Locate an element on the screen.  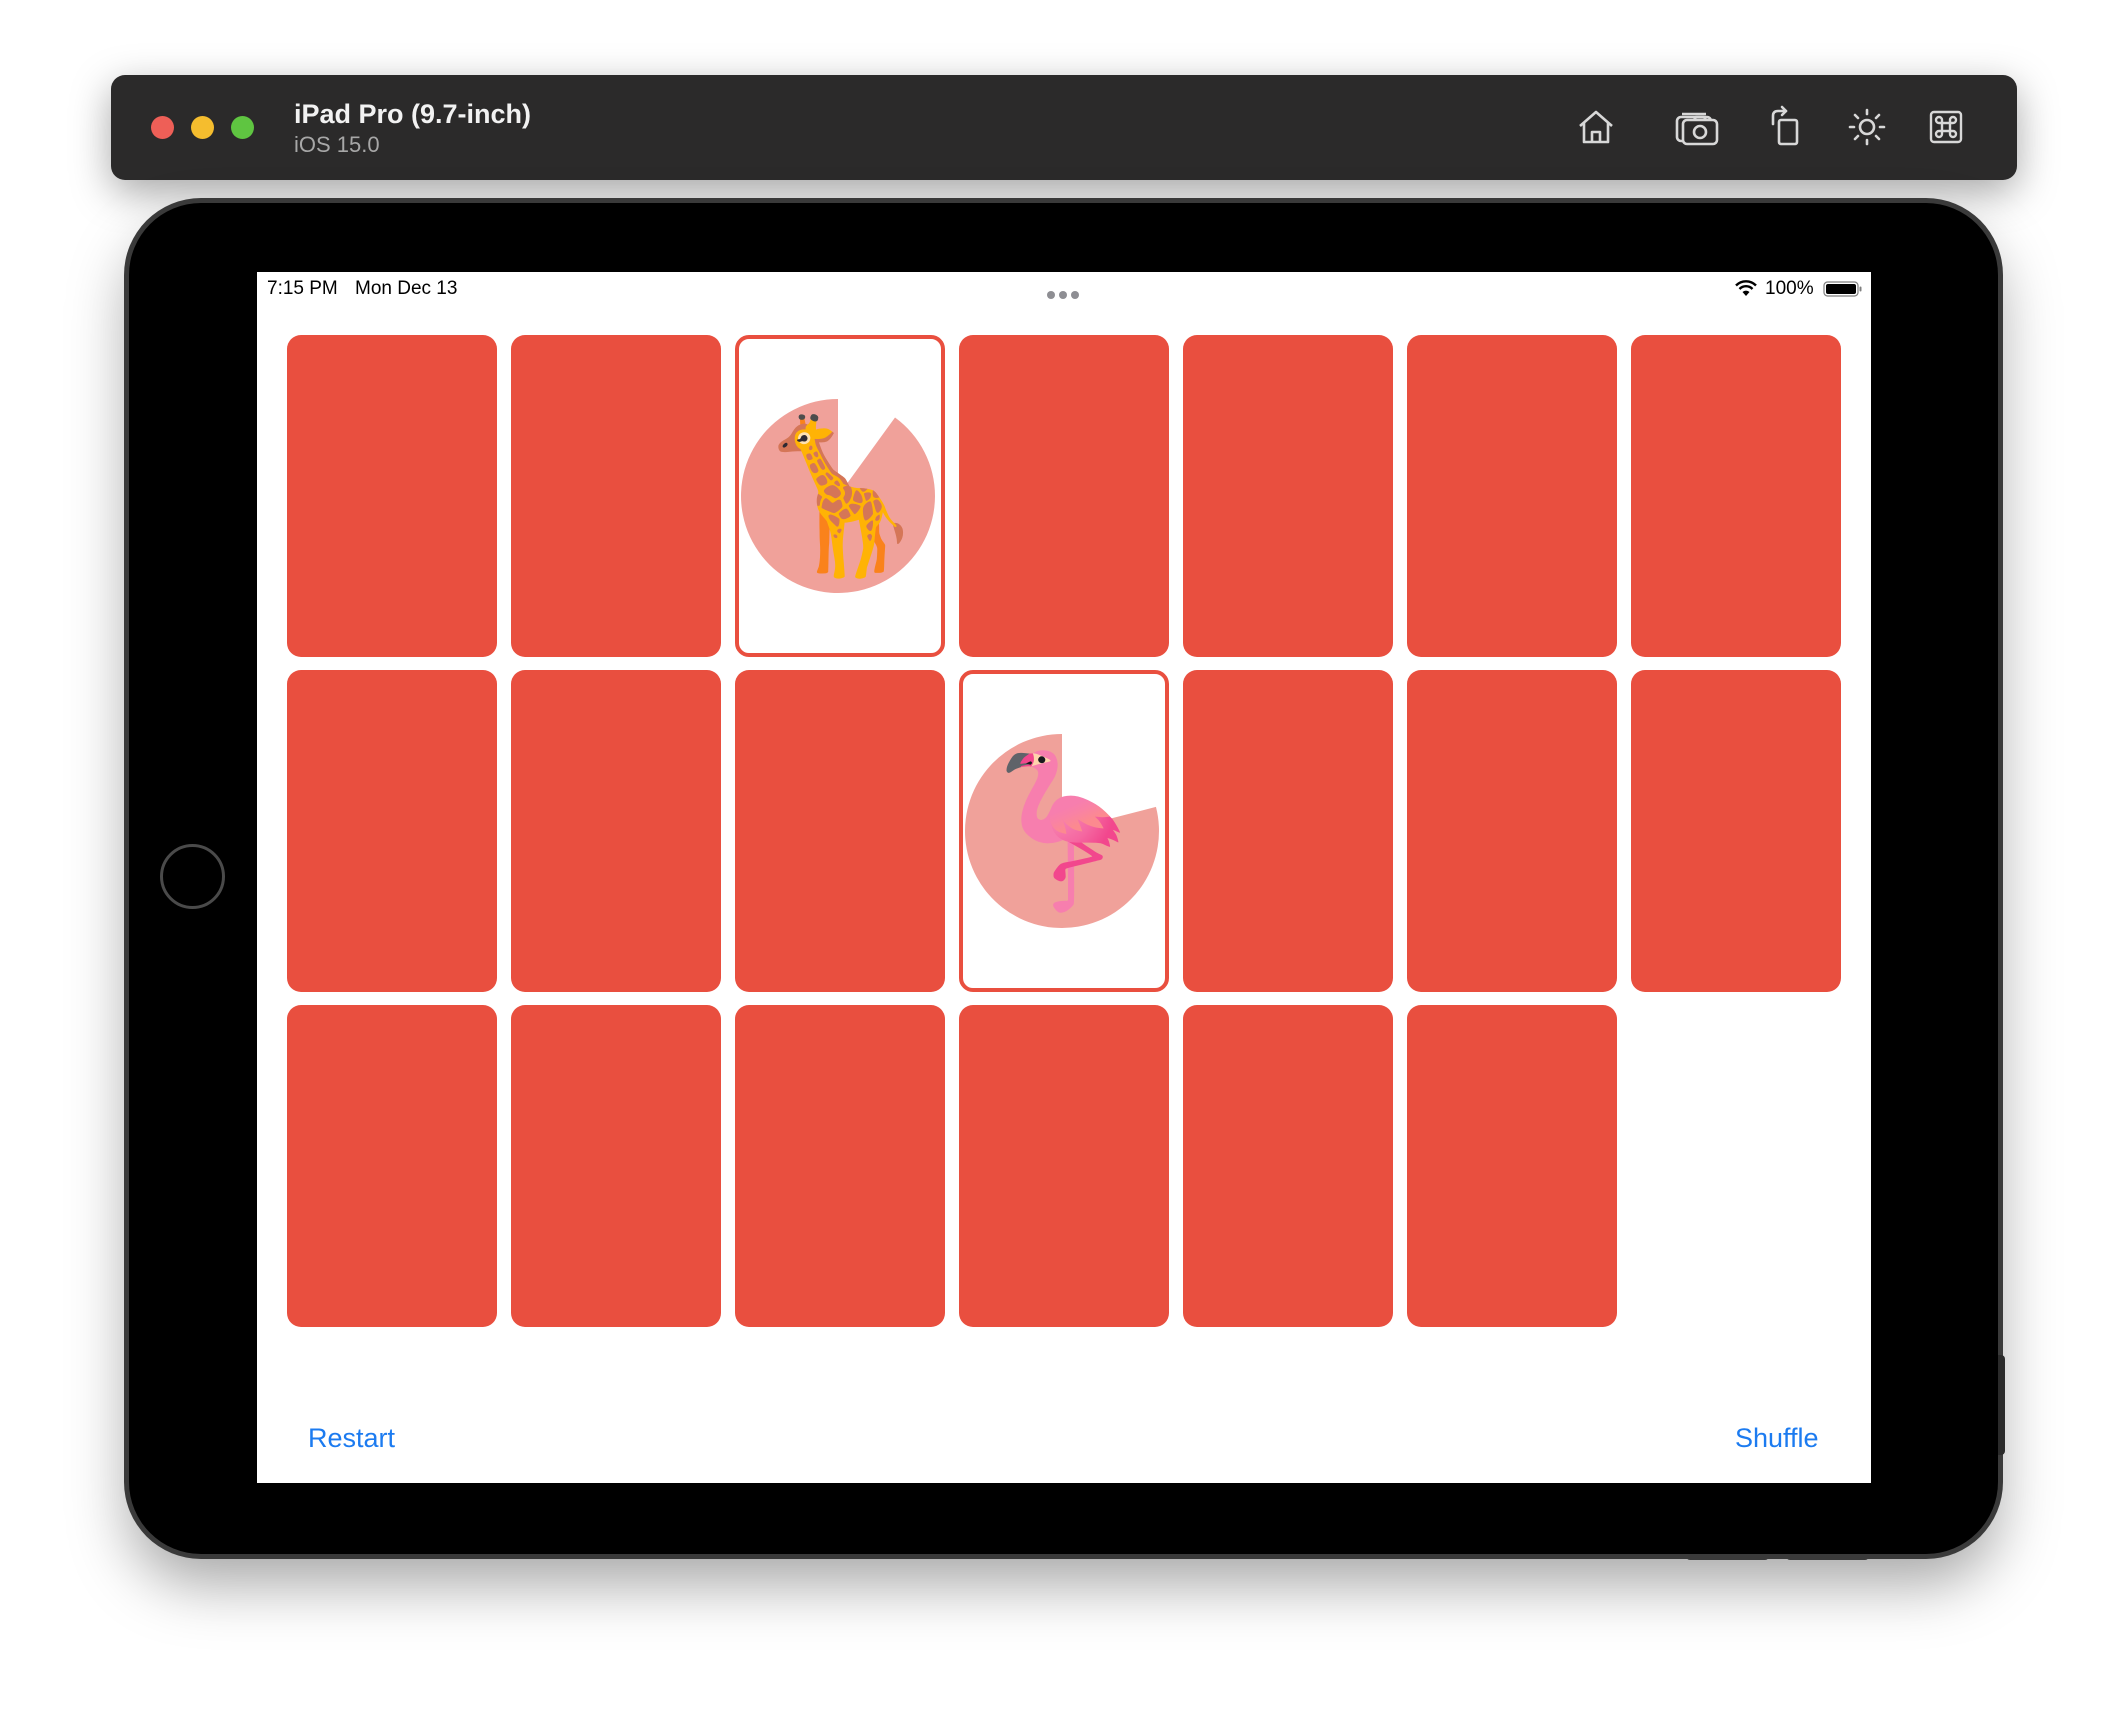
window-close-button is located at coordinates (162, 127).